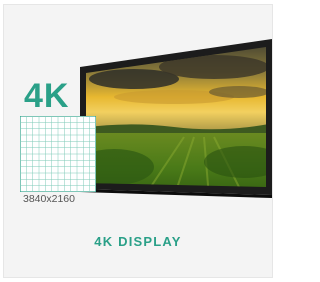 The image size is (320, 282). Describe the element at coordinates (58, 154) in the screenshot. I see `resolution-grid-icon` at that location.